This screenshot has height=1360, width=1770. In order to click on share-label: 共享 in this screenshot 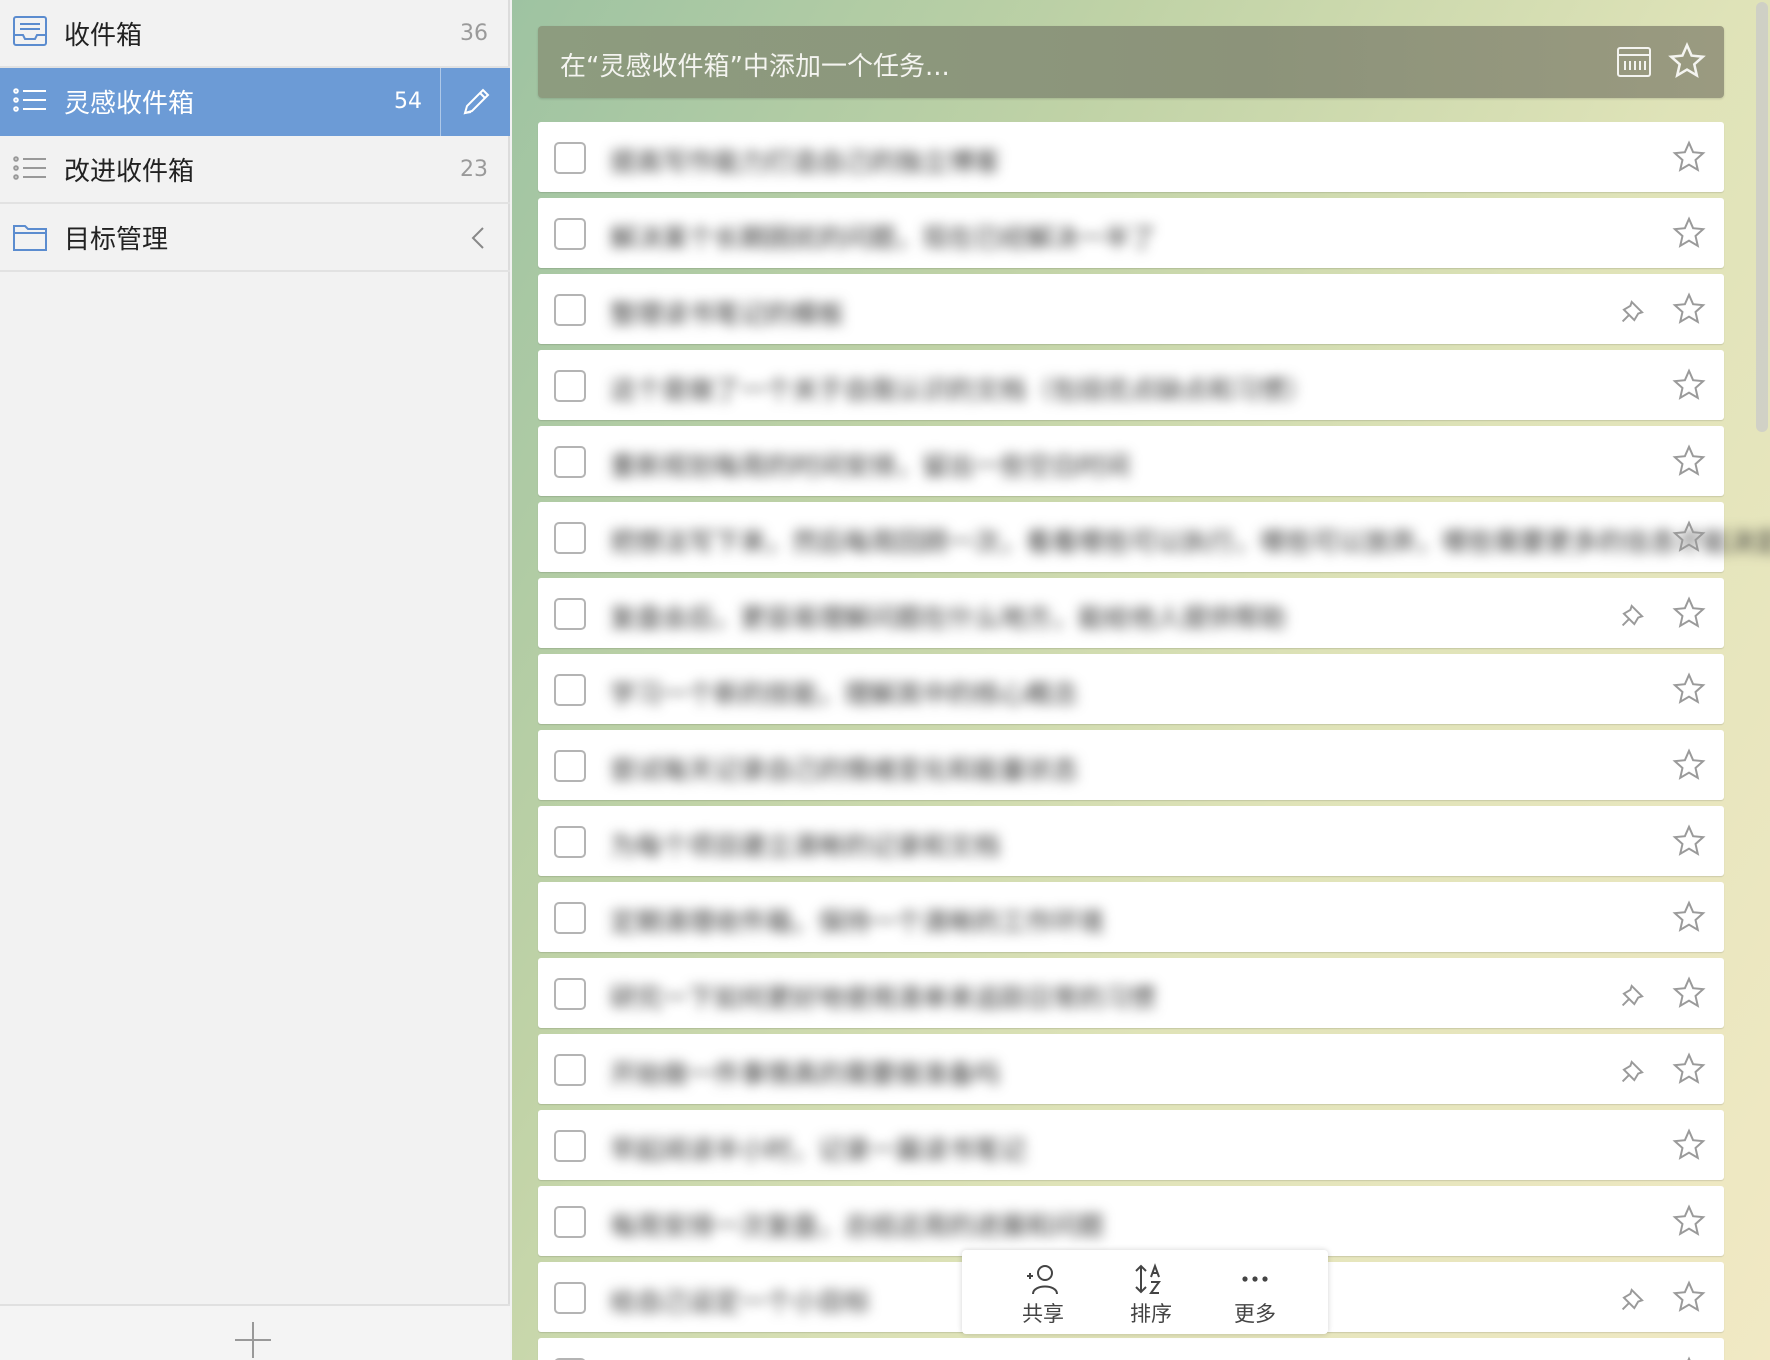, I will do `click(1043, 1314)`.